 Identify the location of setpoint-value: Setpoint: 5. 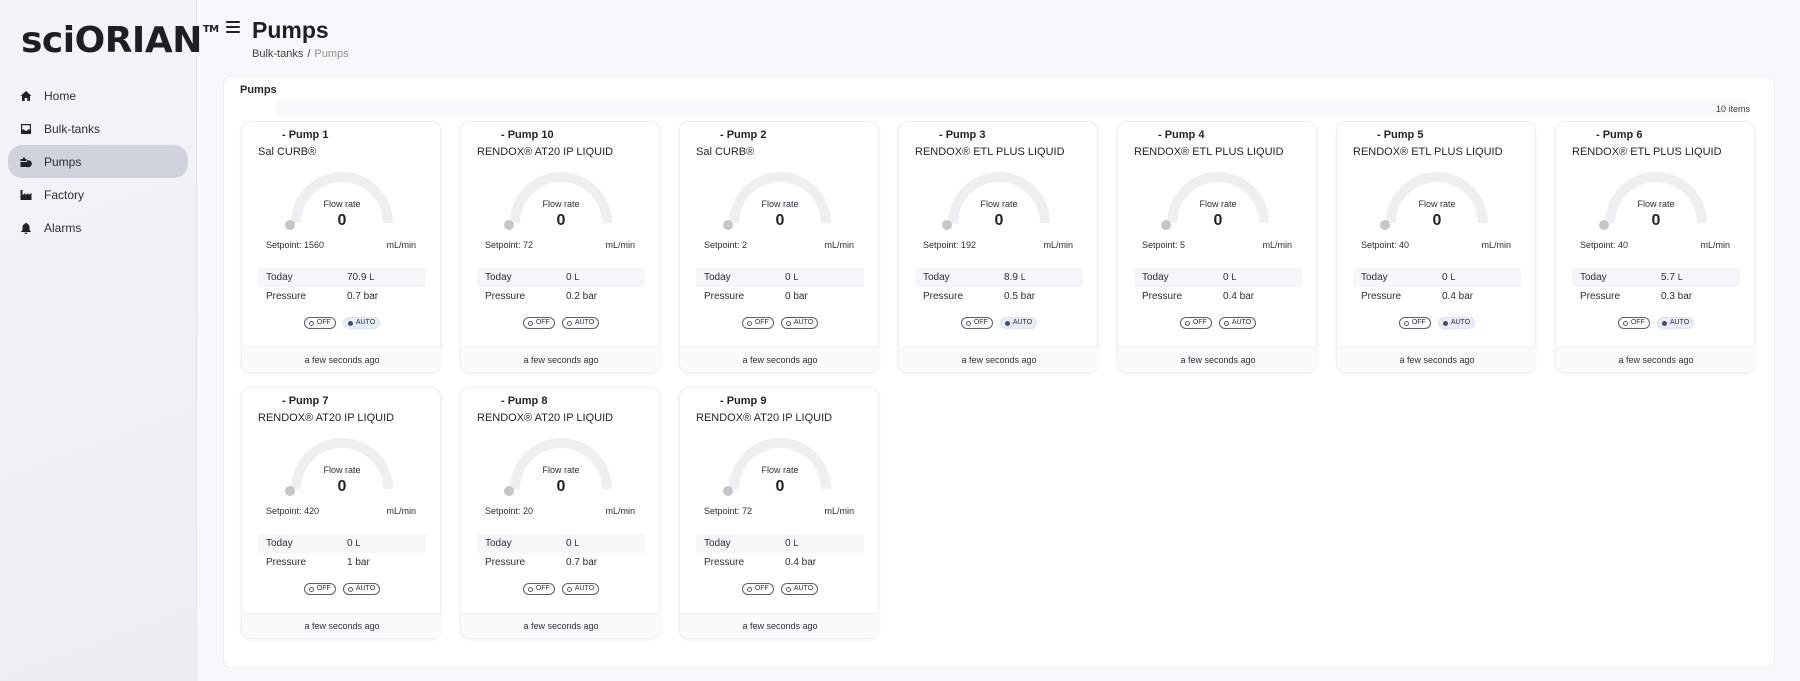
(1164, 245).